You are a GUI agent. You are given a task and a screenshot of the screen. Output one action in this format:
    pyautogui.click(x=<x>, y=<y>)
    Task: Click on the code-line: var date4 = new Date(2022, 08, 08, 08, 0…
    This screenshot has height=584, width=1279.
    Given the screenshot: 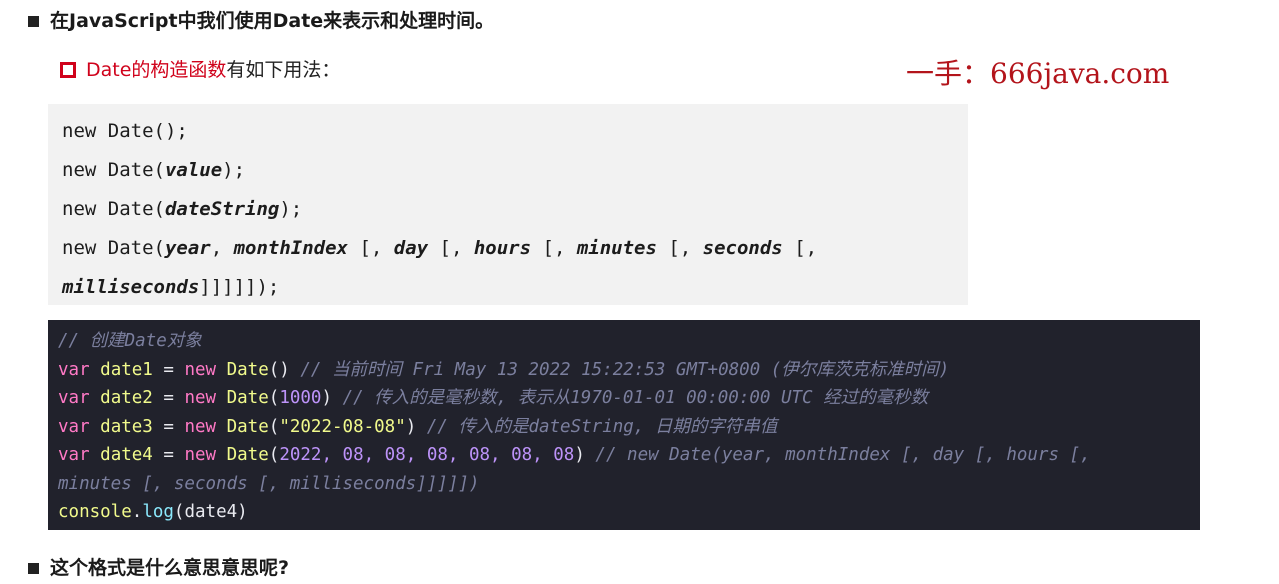 What is the action you would take?
    pyautogui.click(x=624, y=455)
    